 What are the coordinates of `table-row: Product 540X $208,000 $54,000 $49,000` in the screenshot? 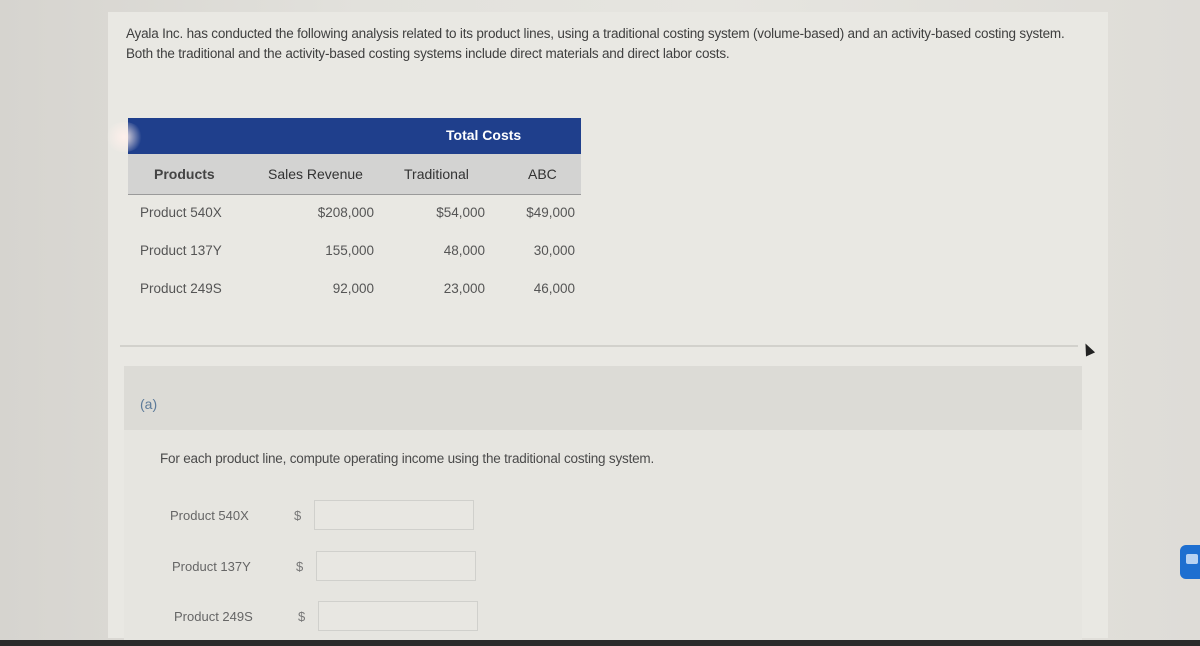 It's located at (354, 214).